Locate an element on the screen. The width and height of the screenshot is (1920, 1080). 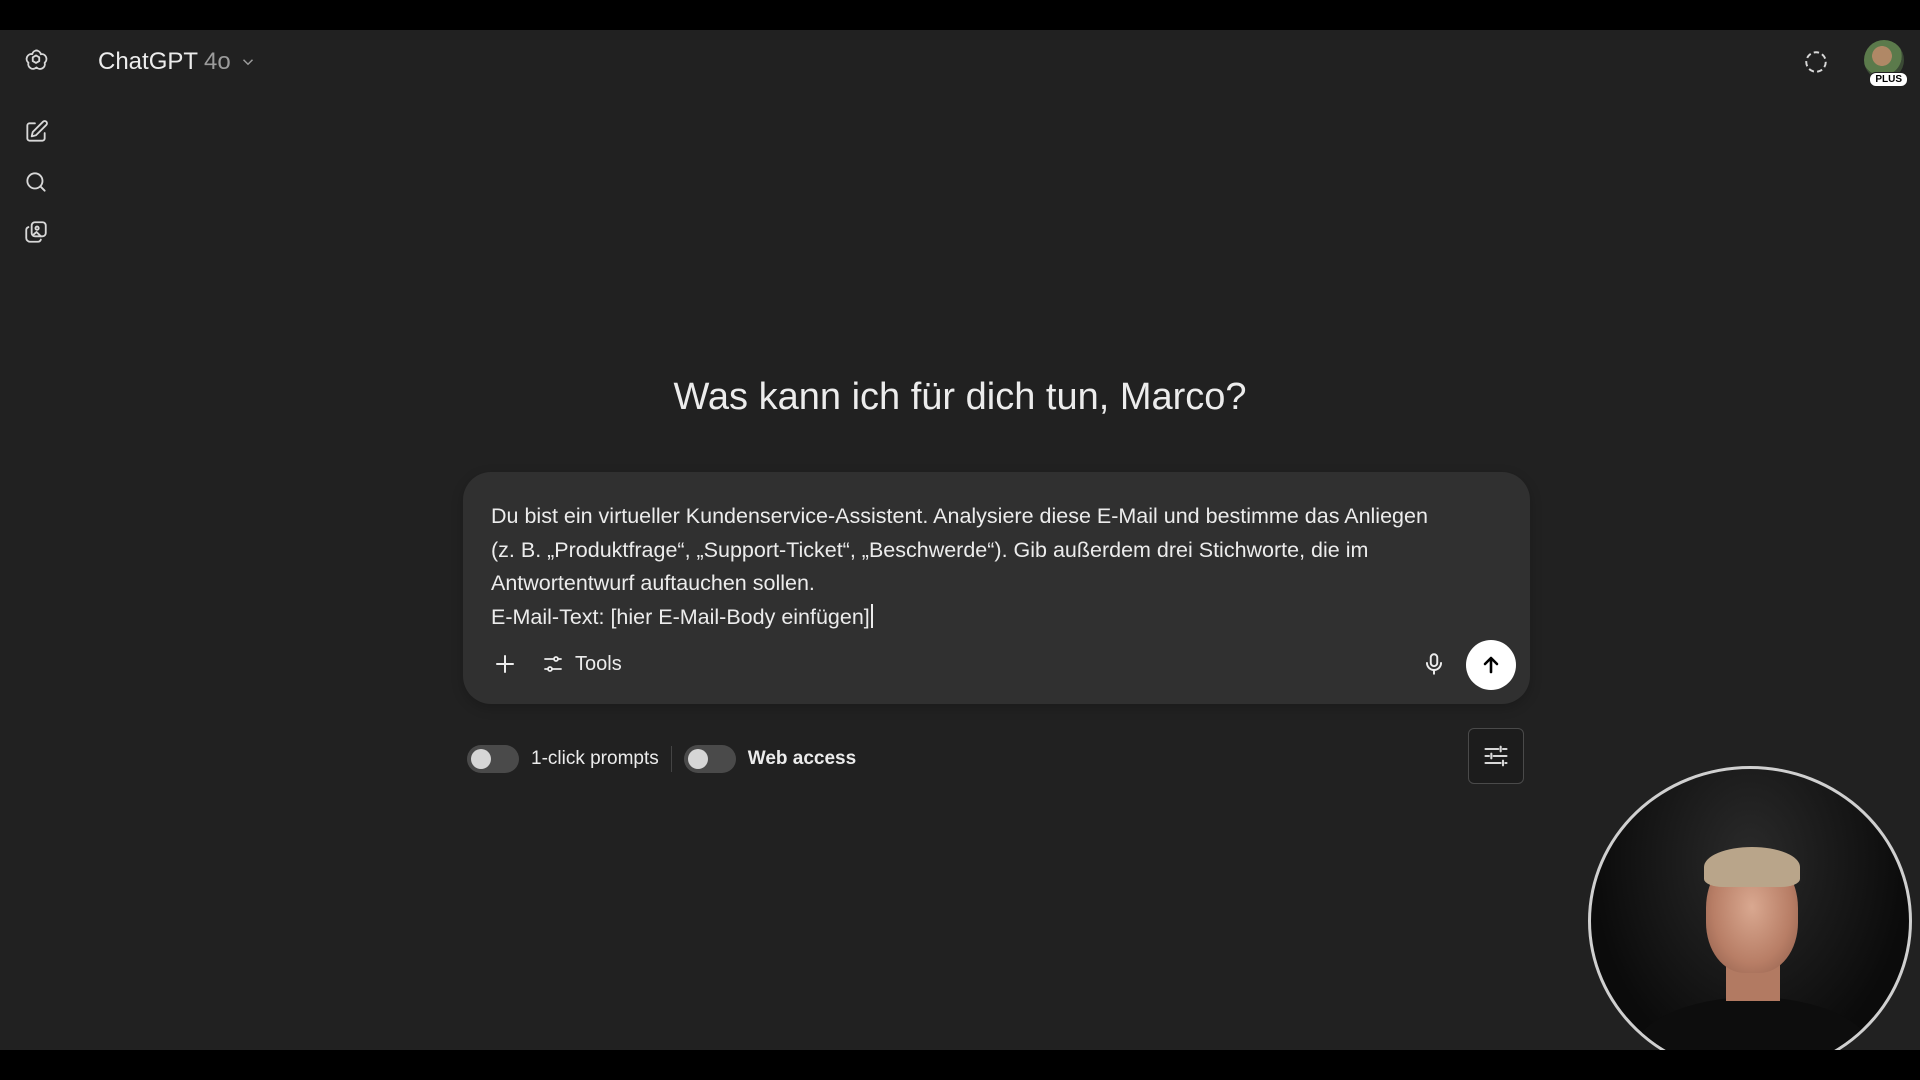
library-icon is located at coordinates (36, 232).